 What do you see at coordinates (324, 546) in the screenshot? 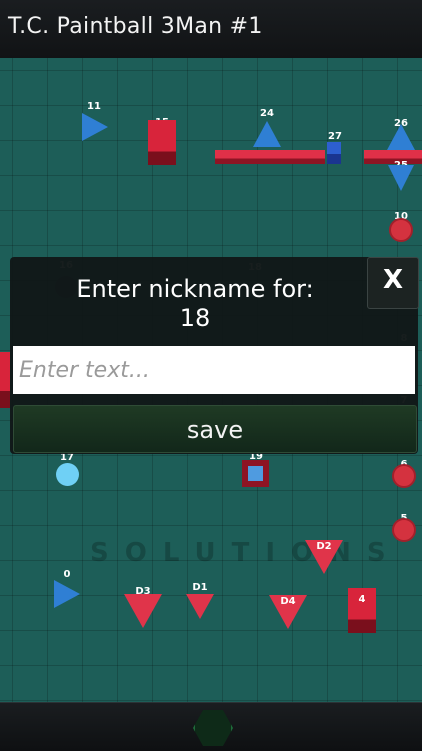
I see `bunker-label-d2: D2` at bounding box center [324, 546].